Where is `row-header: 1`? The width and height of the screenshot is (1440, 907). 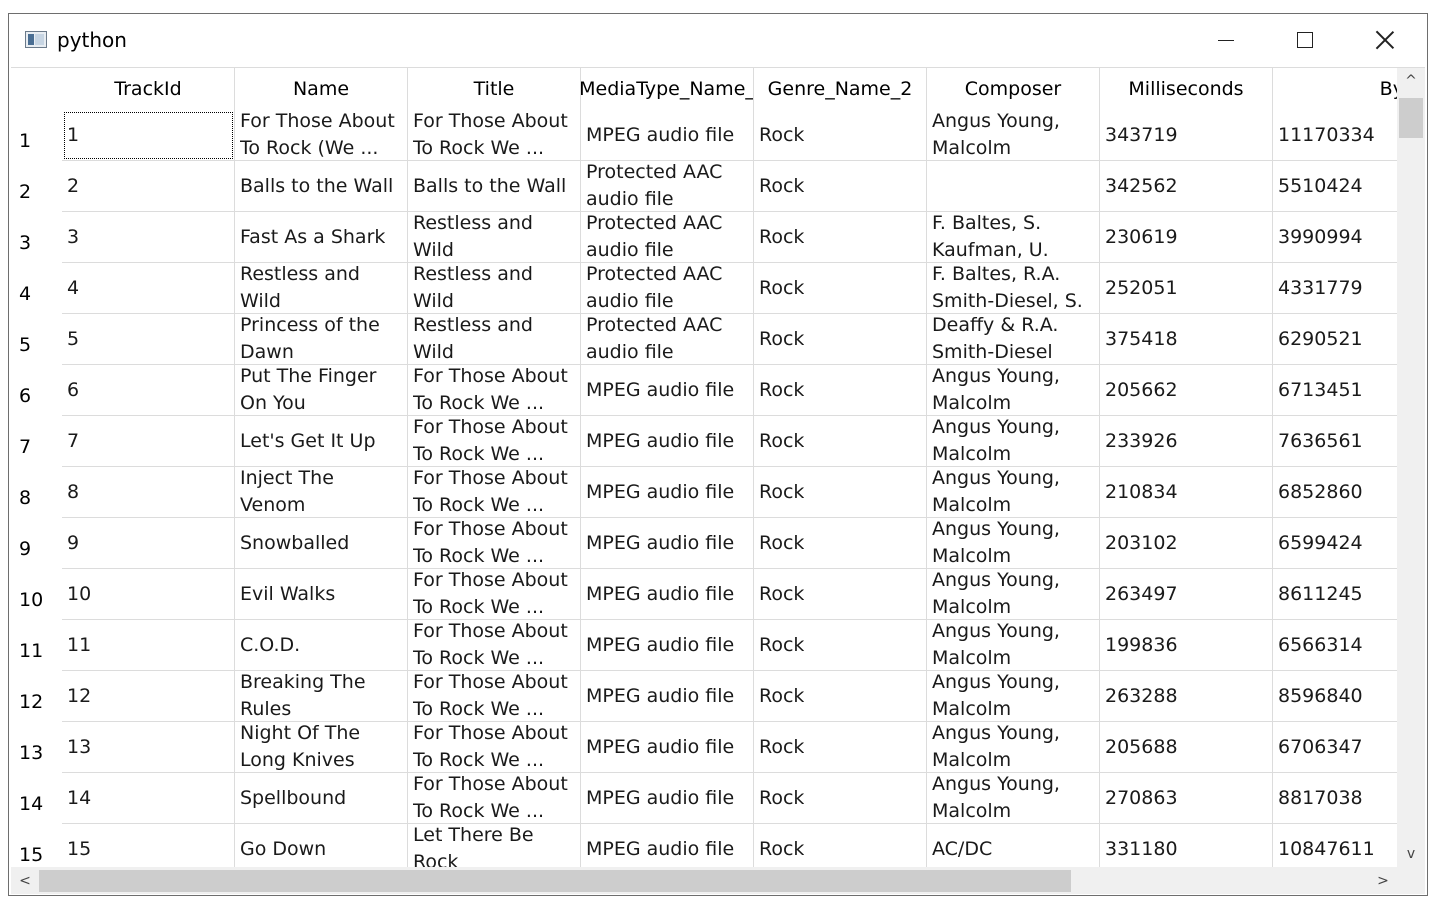 row-header: 1 is located at coordinates (36, 135).